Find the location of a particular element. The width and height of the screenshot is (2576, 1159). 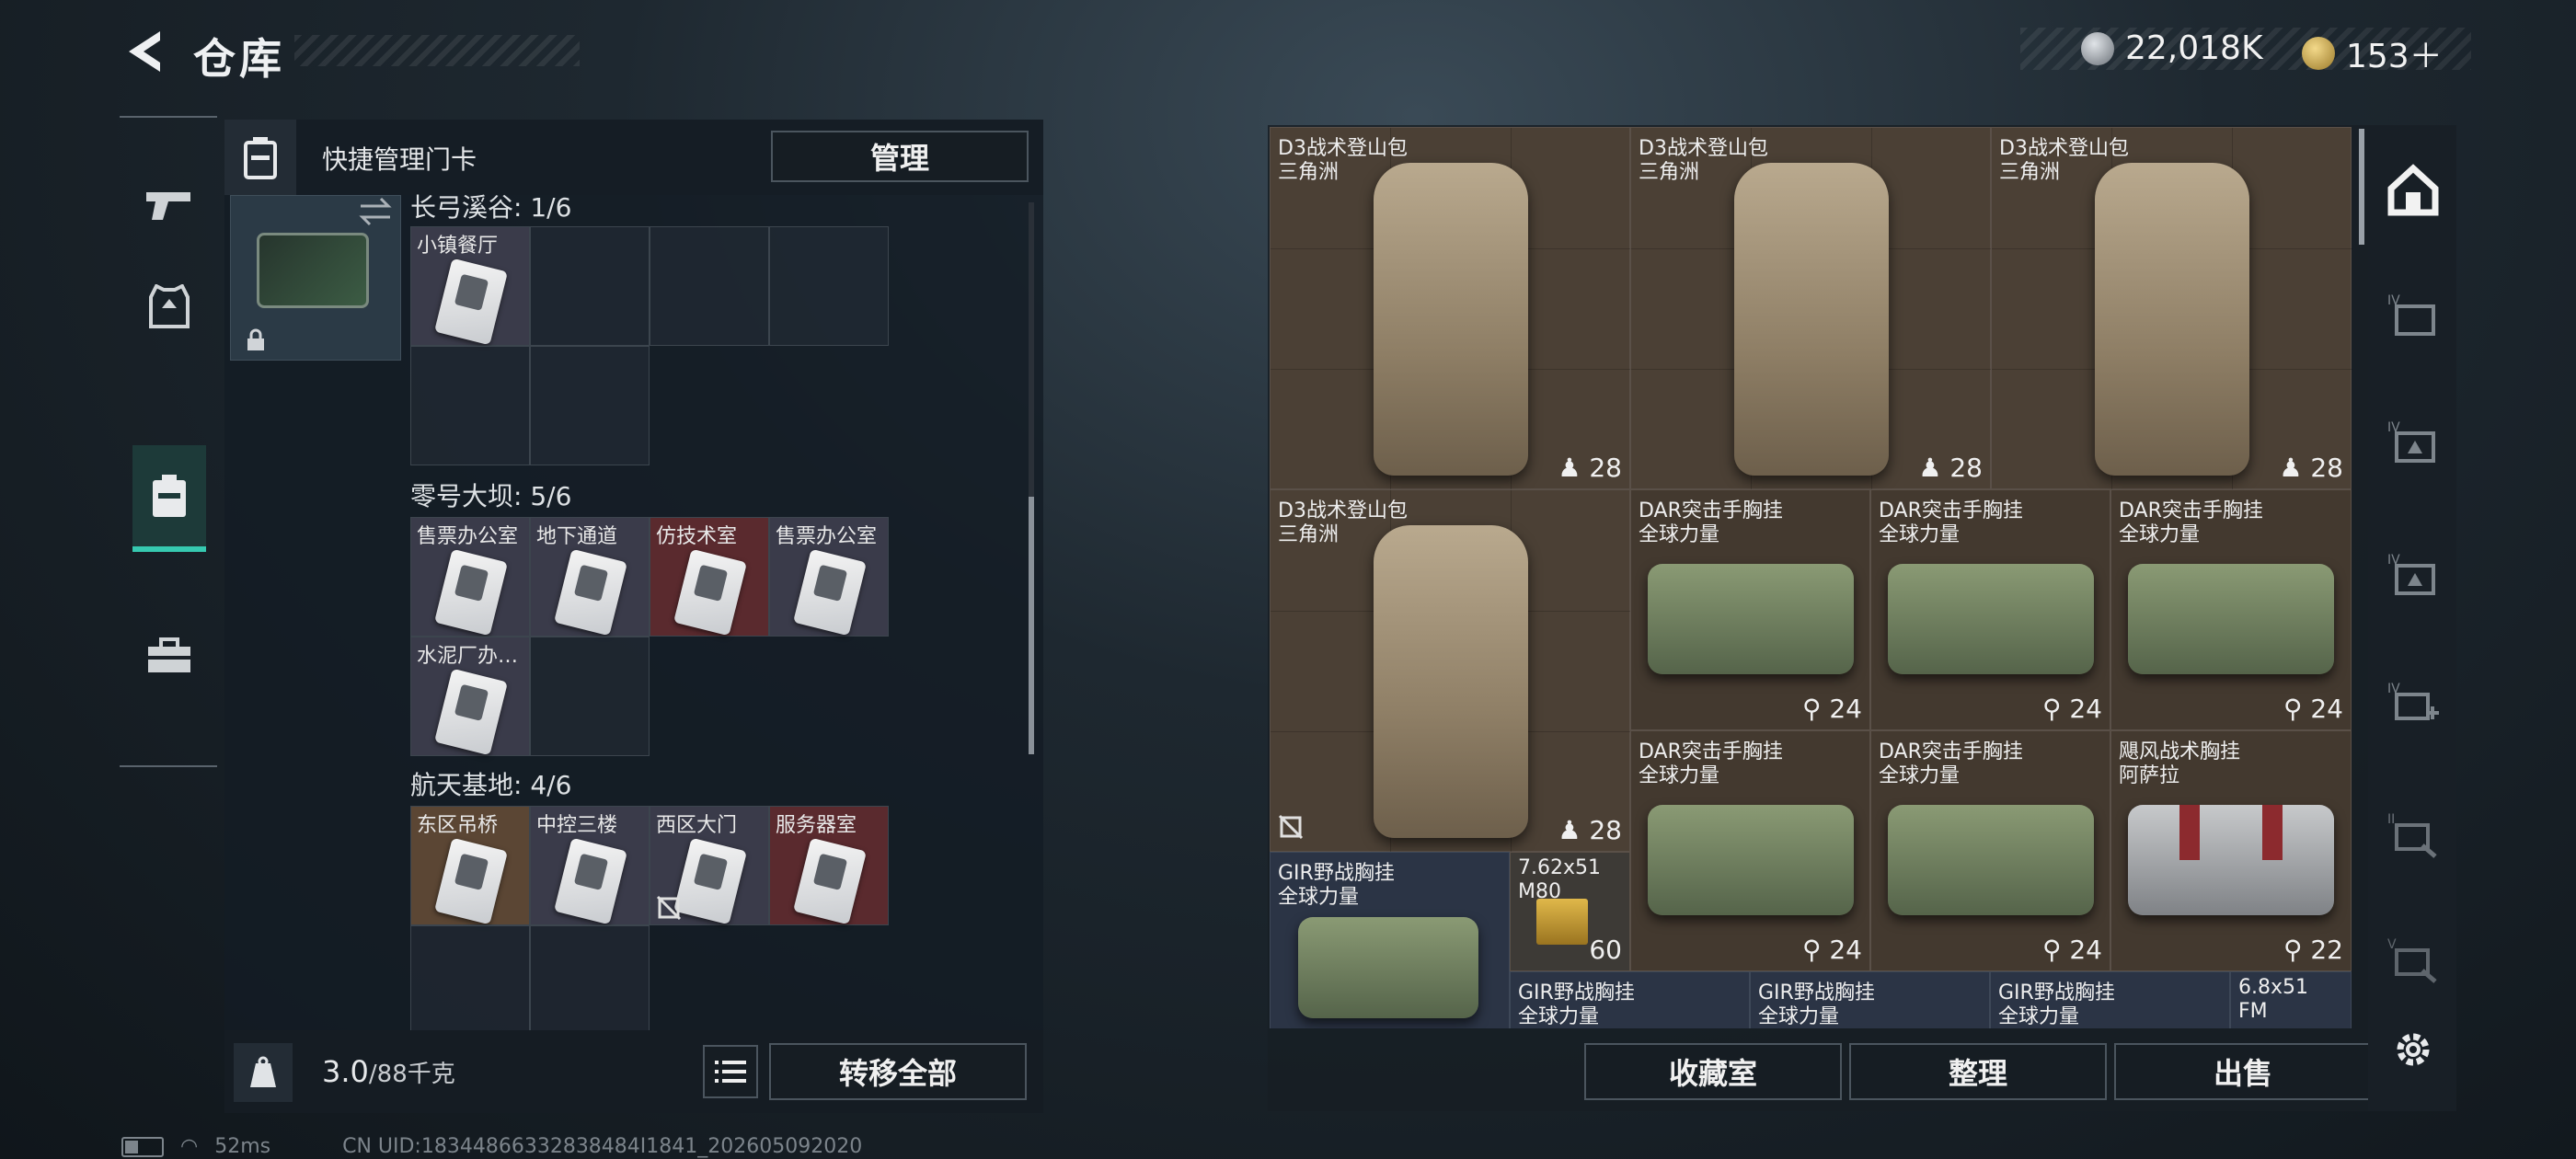

tab-tier4-add: IV is located at coordinates (2413, 703).